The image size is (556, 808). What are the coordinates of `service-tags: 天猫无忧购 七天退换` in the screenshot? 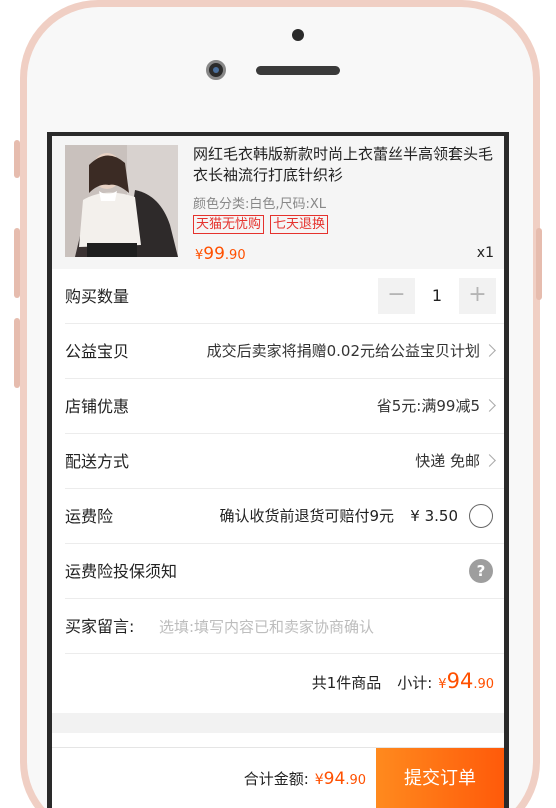 It's located at (261, 224).